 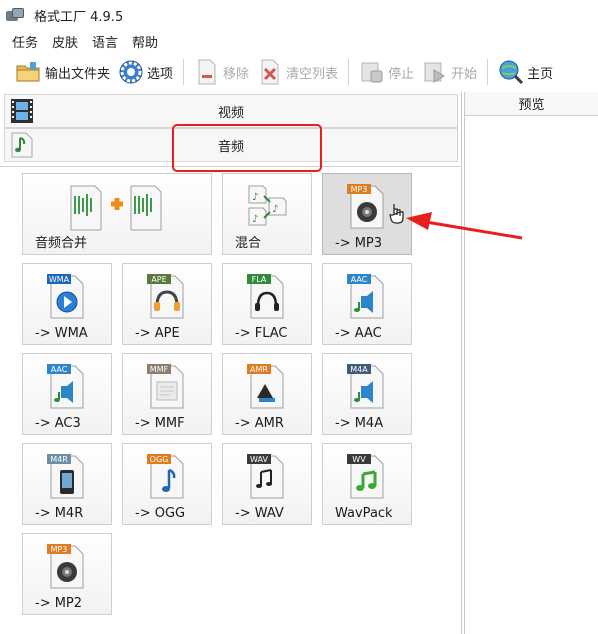 I want to click on tile-aac: AAC -> AAC, so click(x=367, y=304).